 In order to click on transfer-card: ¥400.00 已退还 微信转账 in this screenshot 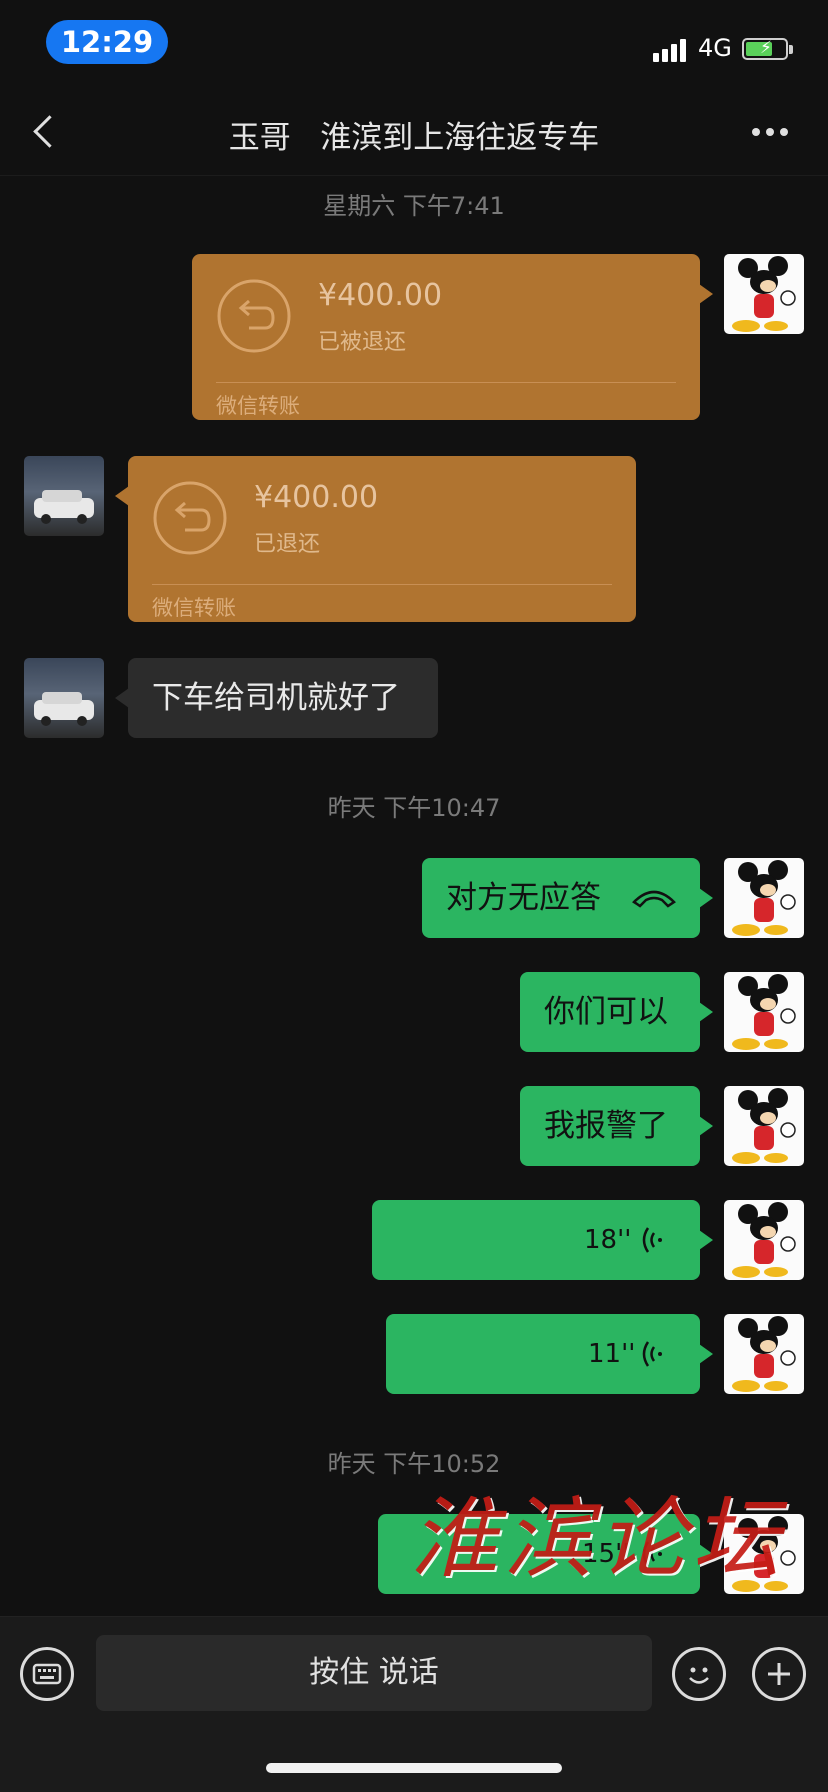, I will do `click(375, 539)`.